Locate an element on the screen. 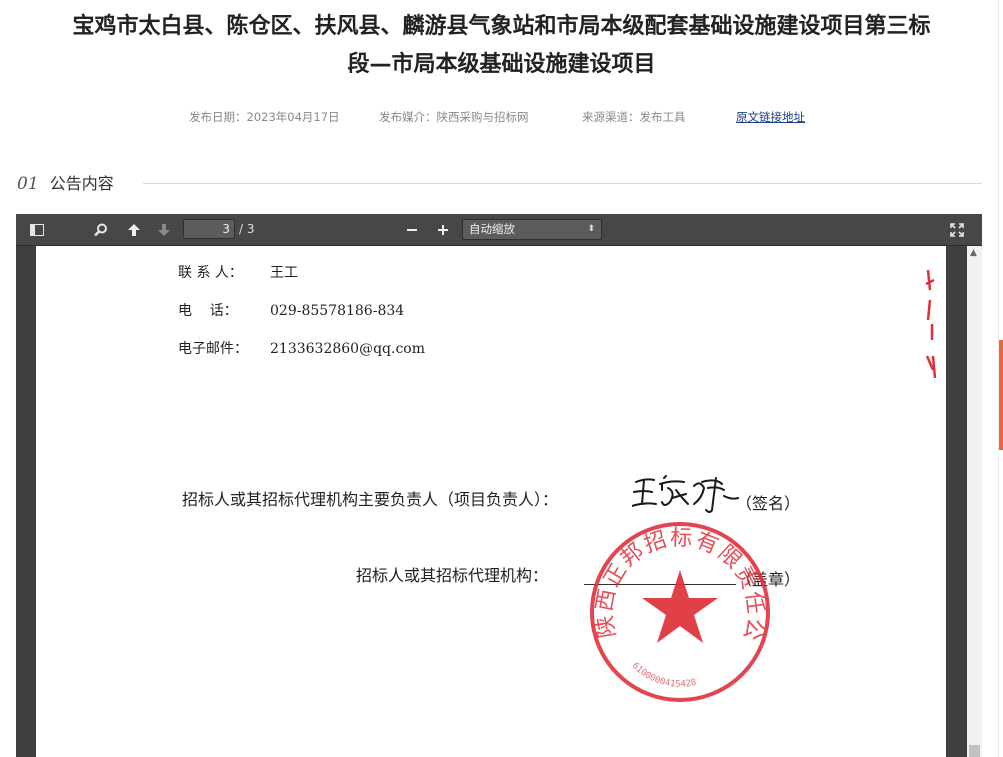 The image size is (1003, 757). phone-value: 029-85578186-834 is located at coordinates (337, 311).